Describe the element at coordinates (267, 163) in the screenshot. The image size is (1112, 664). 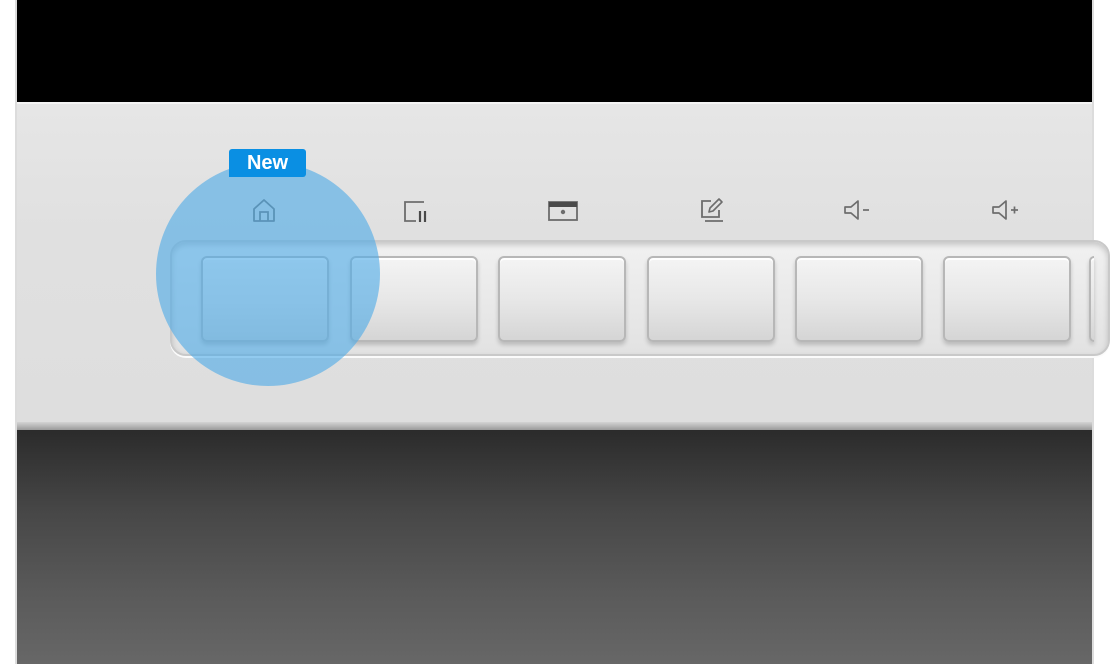
I see `new-badge: New` at that location.